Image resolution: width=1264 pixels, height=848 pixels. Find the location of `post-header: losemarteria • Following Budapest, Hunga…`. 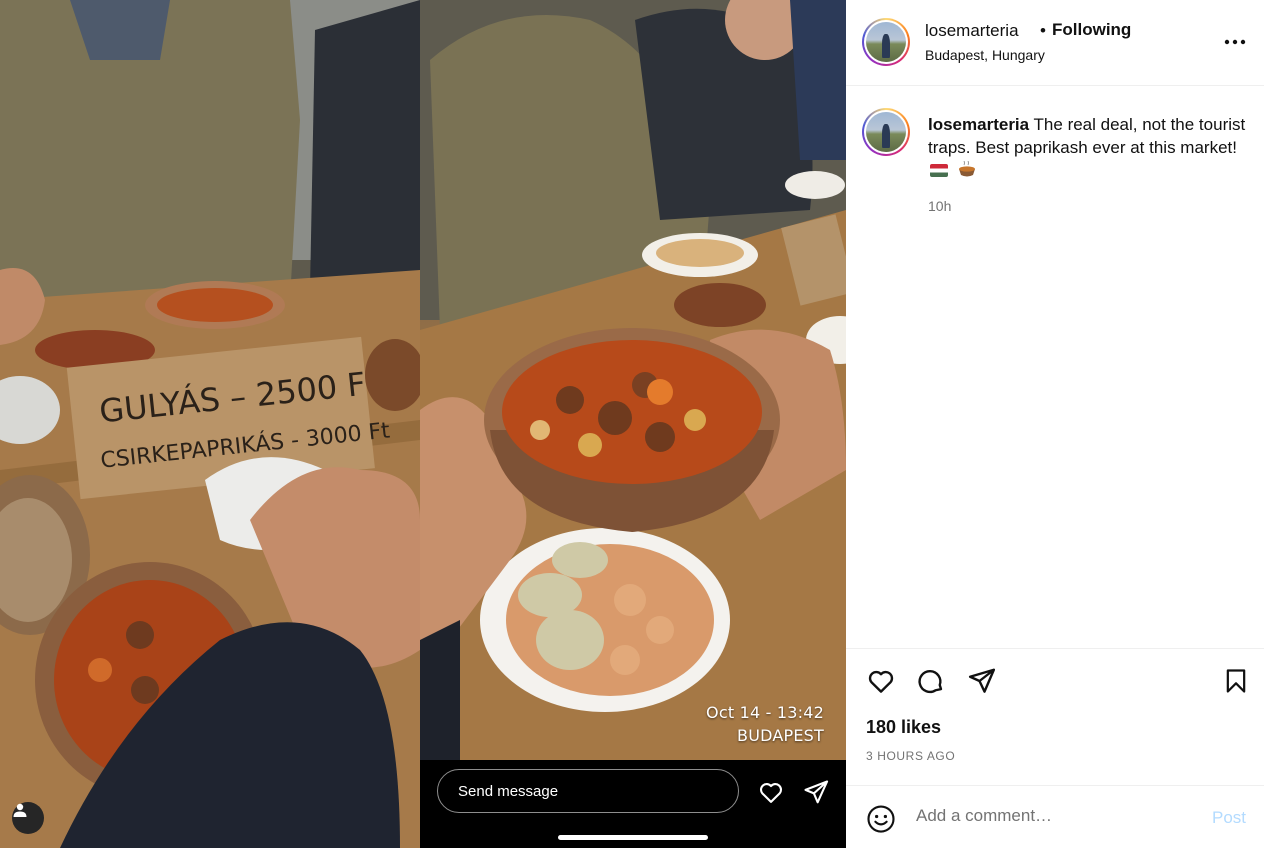

post-header: losemarteria • Following Budapest, Hunga… is located at coordinates (1055, 43).